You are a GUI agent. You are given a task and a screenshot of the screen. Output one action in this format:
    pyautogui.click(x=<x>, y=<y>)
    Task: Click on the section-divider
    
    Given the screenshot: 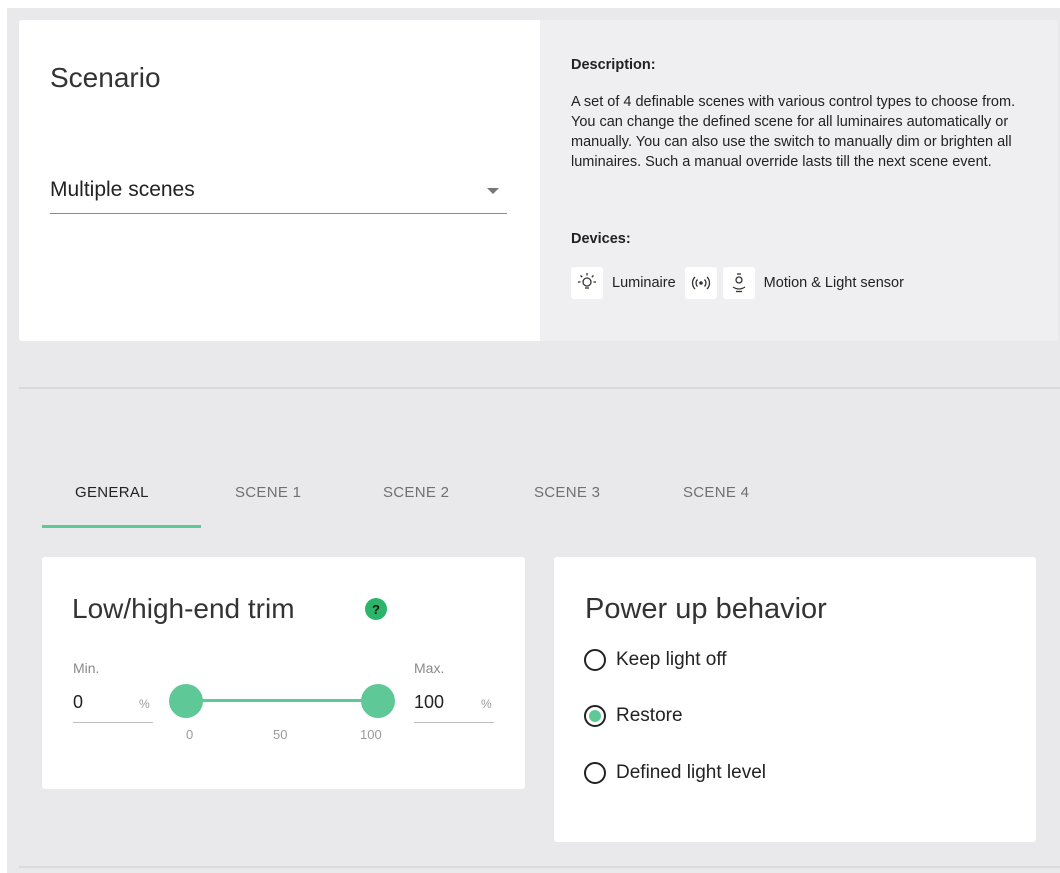 What is the action you would take?
    pyautogui.click(x=539, y=388)
    